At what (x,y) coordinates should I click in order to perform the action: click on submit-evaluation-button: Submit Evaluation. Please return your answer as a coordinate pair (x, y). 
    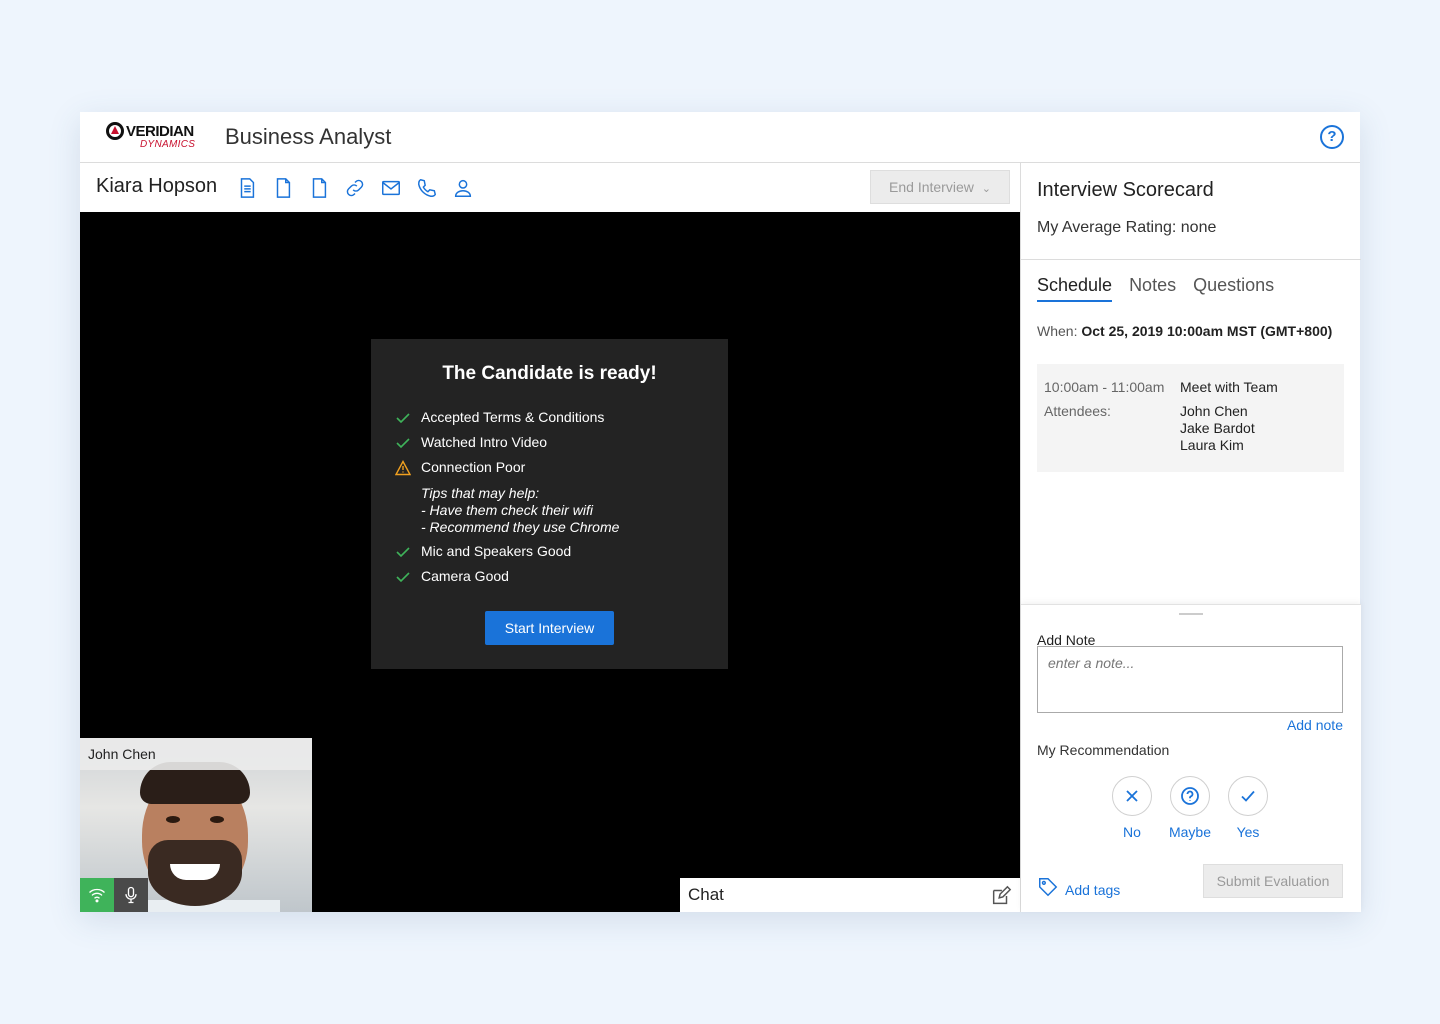
    Looking at the image, I should click on (1273, 881).